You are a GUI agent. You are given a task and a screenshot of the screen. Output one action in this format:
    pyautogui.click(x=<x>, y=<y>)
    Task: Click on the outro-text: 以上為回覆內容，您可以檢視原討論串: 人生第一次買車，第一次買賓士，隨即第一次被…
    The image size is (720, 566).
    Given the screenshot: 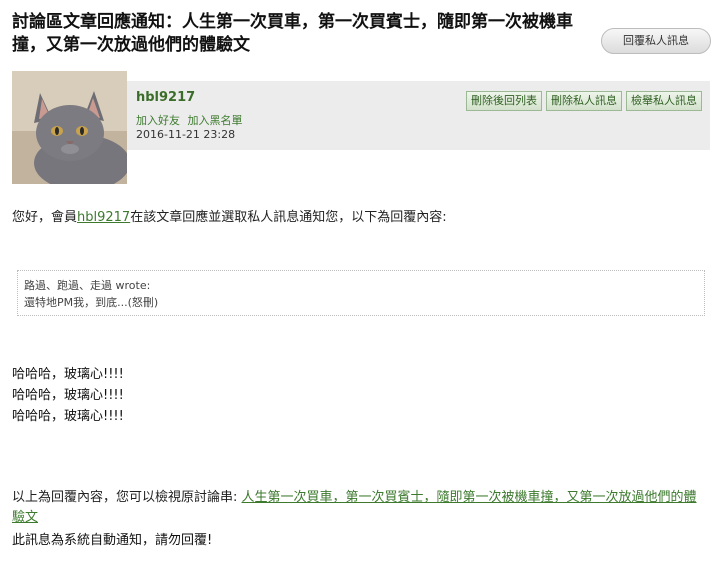 What is the action you would take?
    pyautogui.click(x=360, y=508)
    